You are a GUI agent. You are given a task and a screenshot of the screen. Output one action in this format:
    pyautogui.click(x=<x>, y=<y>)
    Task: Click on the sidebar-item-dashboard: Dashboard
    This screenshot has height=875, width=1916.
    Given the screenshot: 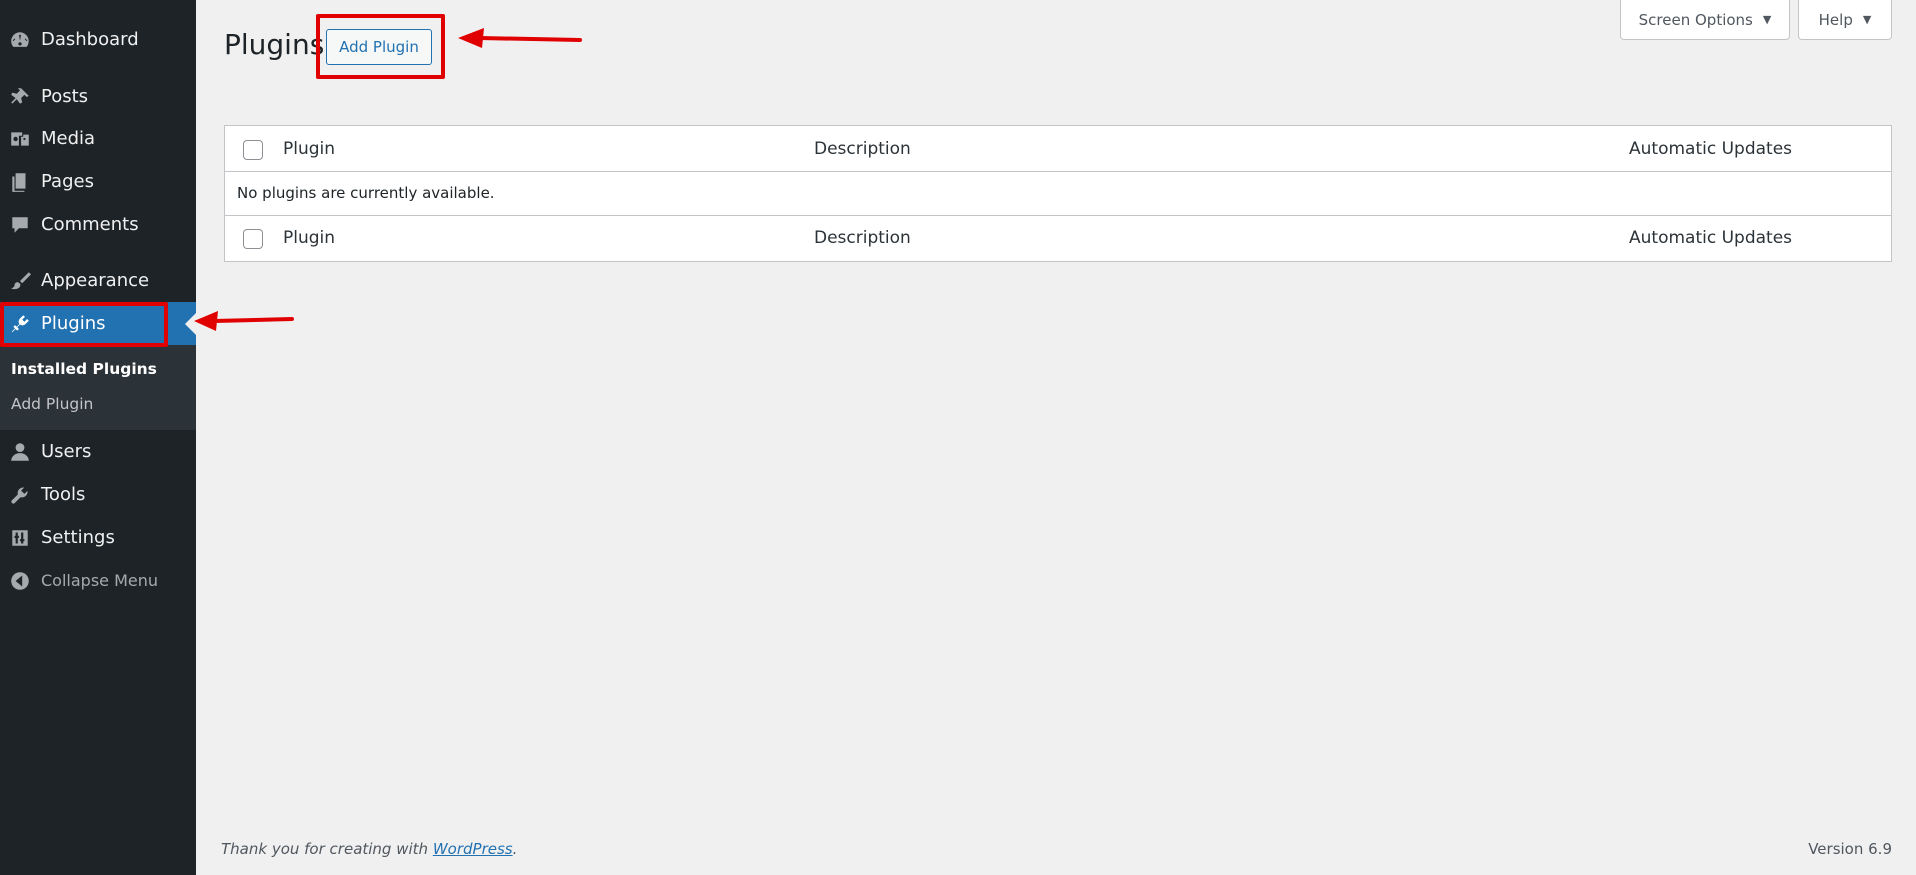 What is the action you would take?
    pyautogui.click(x=98, y=39)
    